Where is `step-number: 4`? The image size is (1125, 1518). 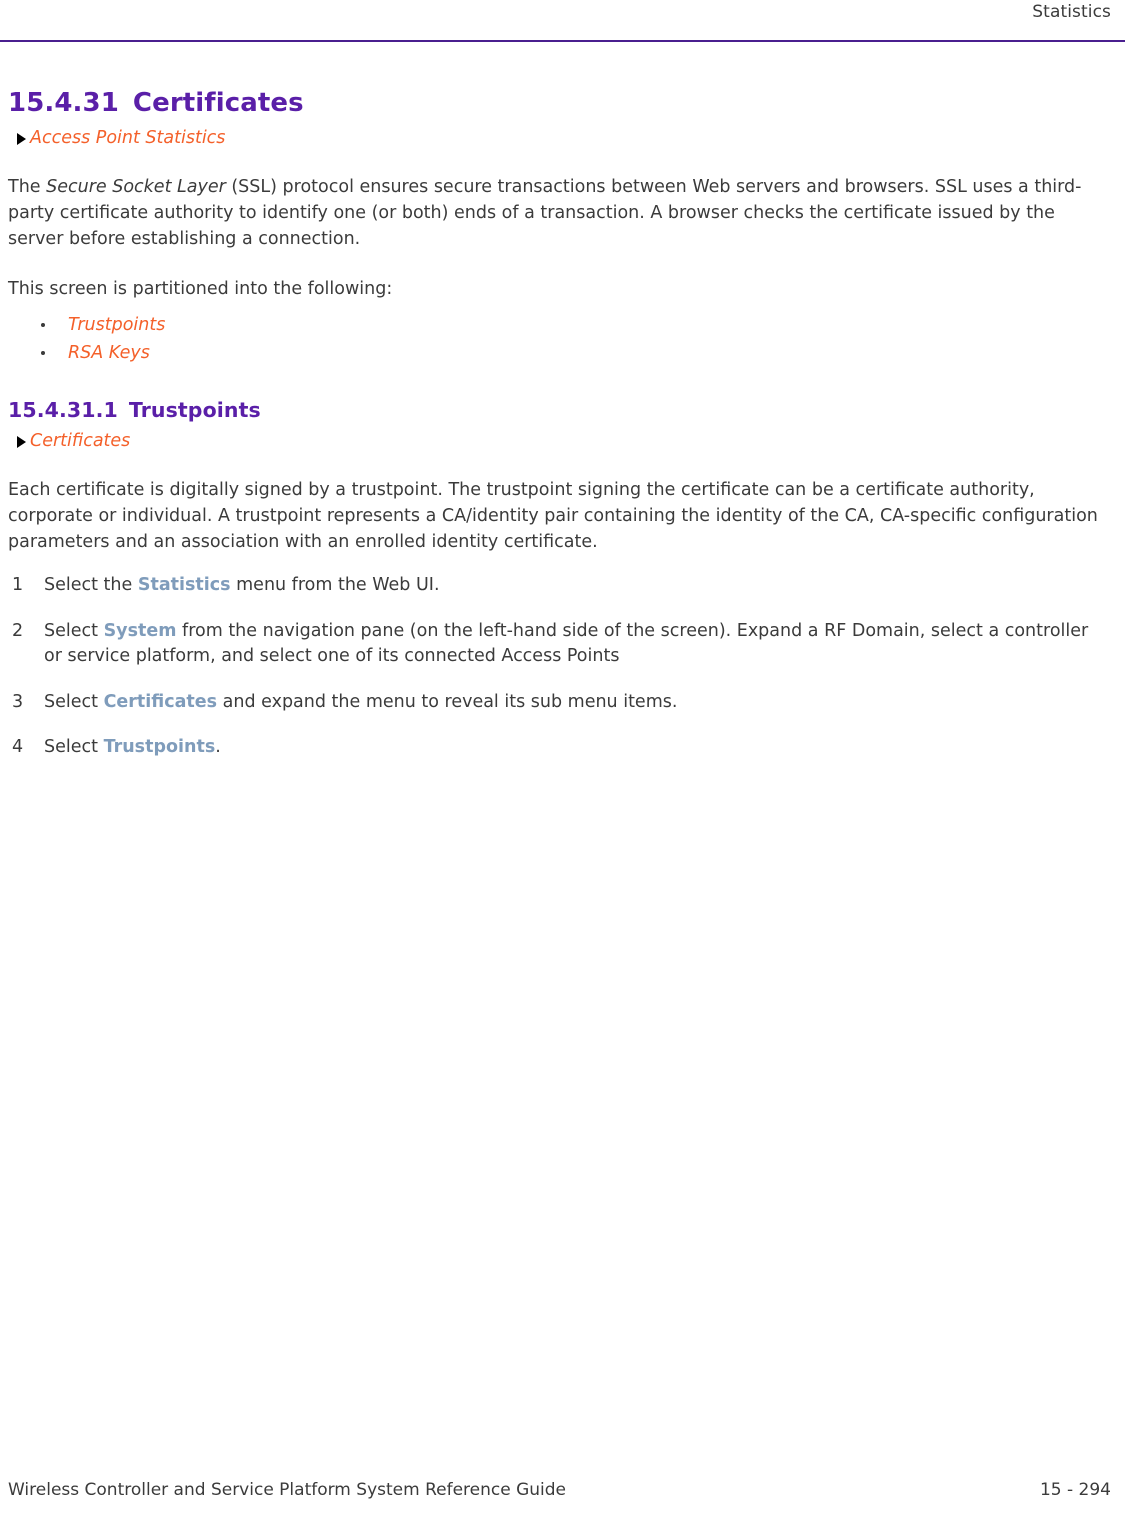
step-number: 4 is located at coordinates (18, 747).